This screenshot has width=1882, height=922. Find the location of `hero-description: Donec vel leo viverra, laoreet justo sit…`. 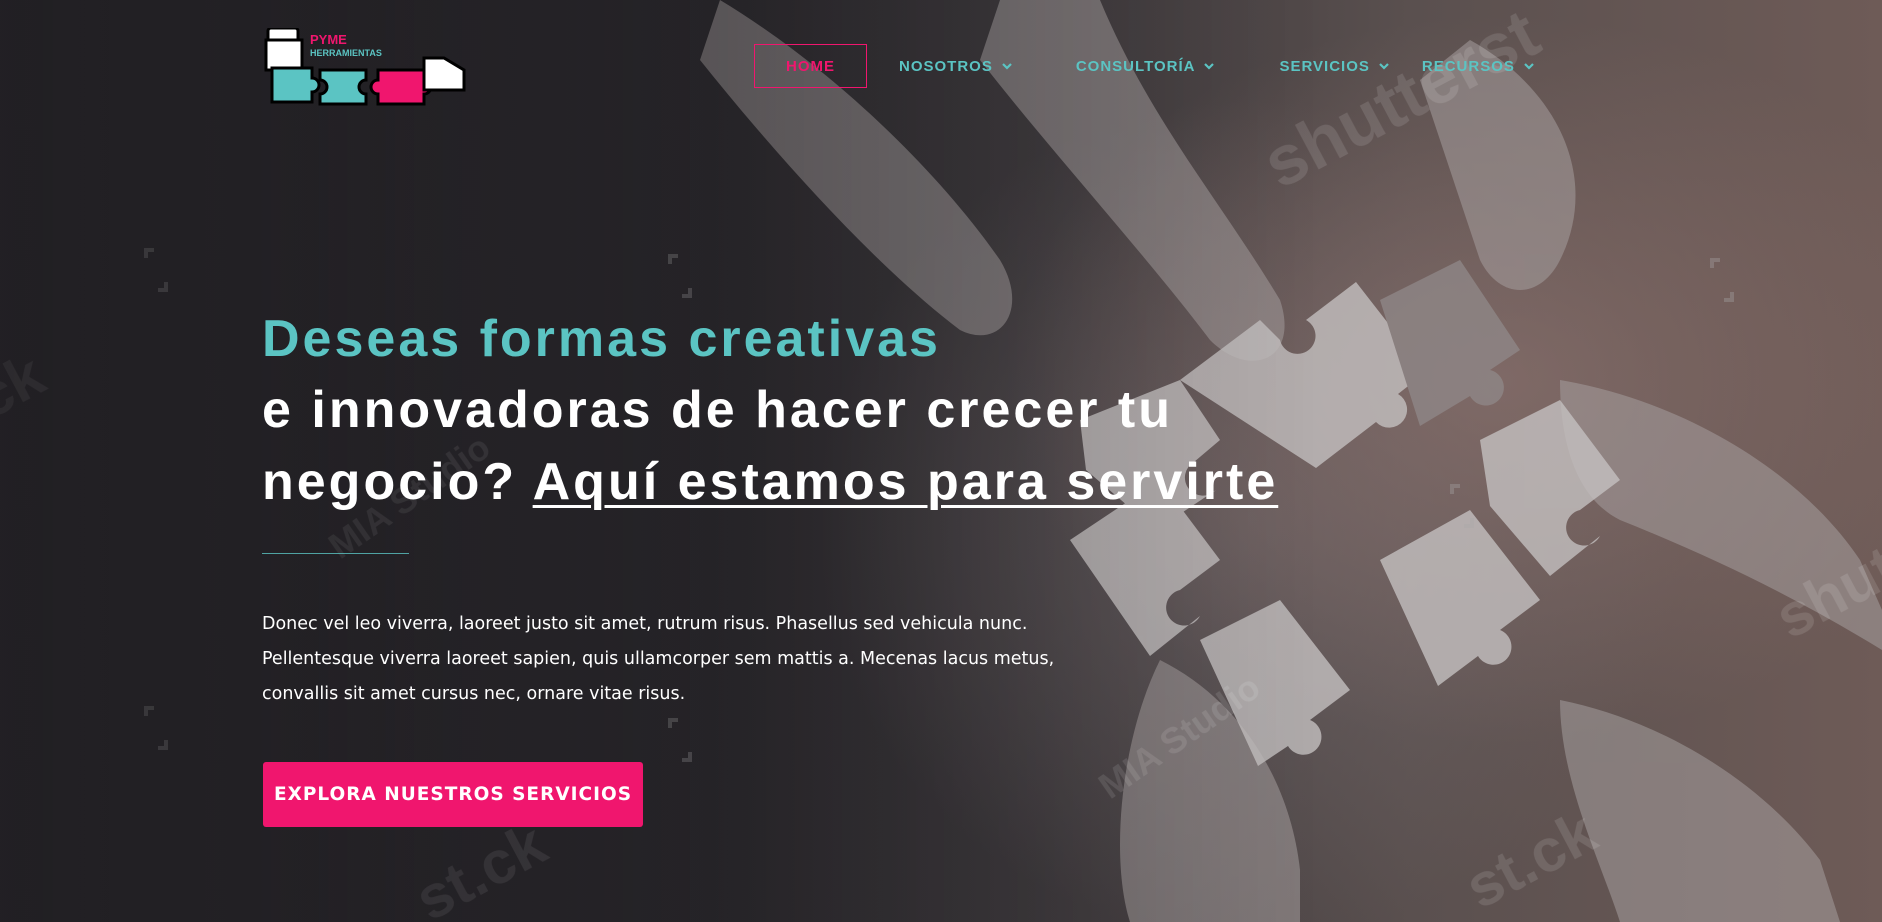

hero-description: Donec vel leo viverra, laoreet justo sit… is located at coordinates (658, 659).